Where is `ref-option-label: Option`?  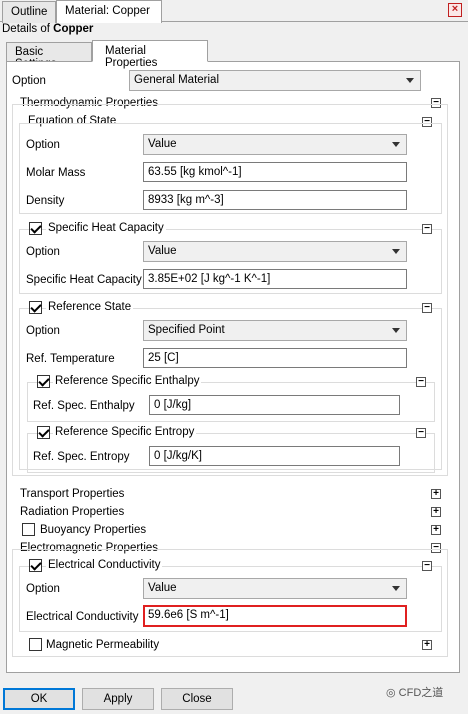 ref-option-label: Option is located at coordinates (43, 331).